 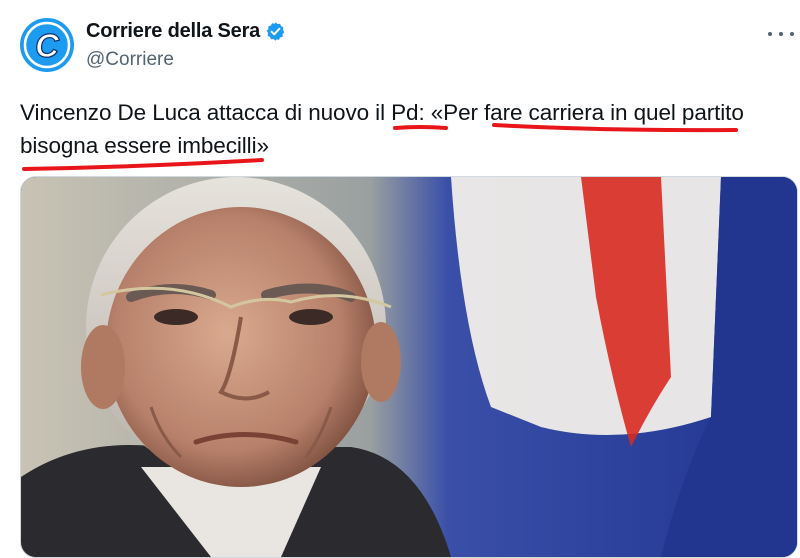 I want to click on author-block: Corriere della Sera @Corriere, so click(x=186, y=45).